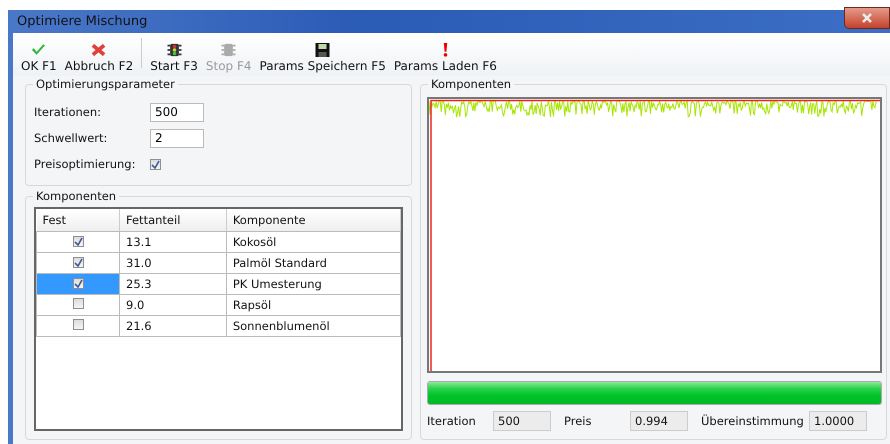 This screenshot has height=444, width=890. I want to click on field-label: Schwellwert:, so click(71, 138).